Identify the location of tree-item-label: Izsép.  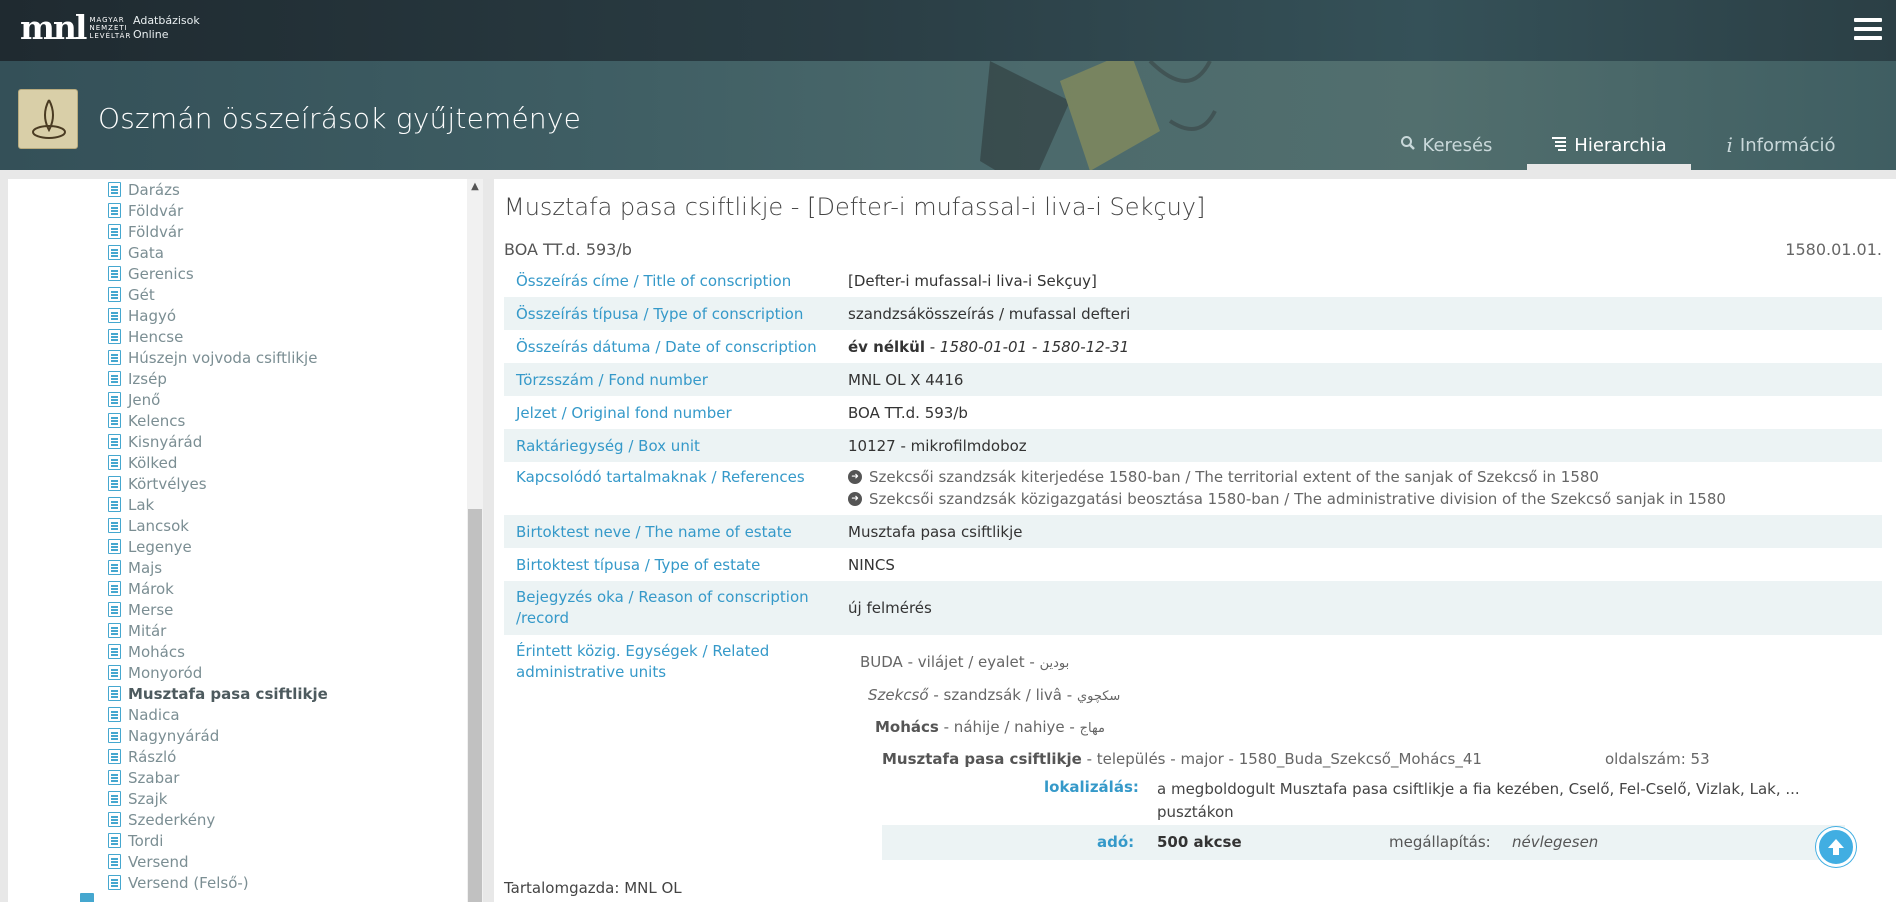
(147, 378).